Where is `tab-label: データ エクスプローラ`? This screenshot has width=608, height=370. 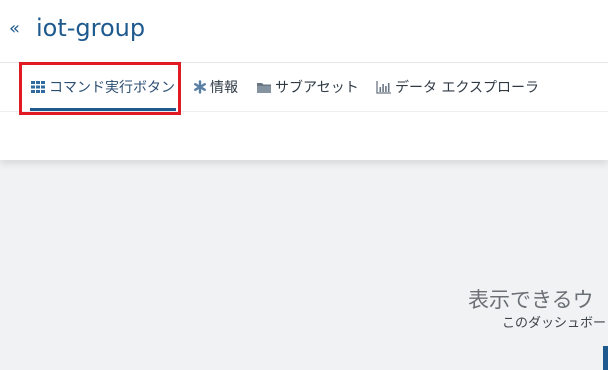
tab-label: データ エクスプローラ is located at coordinates (467, 88).